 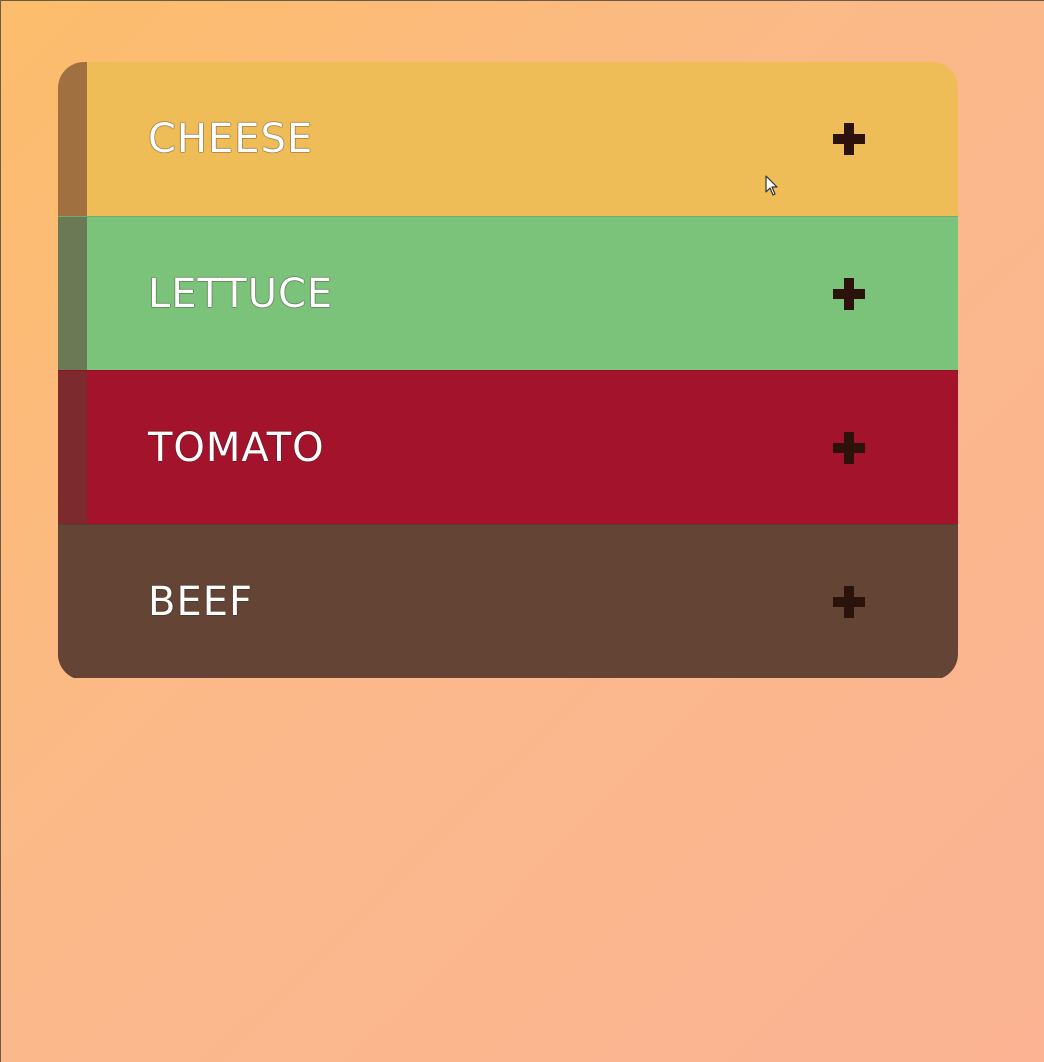 I want to click on accordion-item-label: CHEESE, so click(x=231, y=139).